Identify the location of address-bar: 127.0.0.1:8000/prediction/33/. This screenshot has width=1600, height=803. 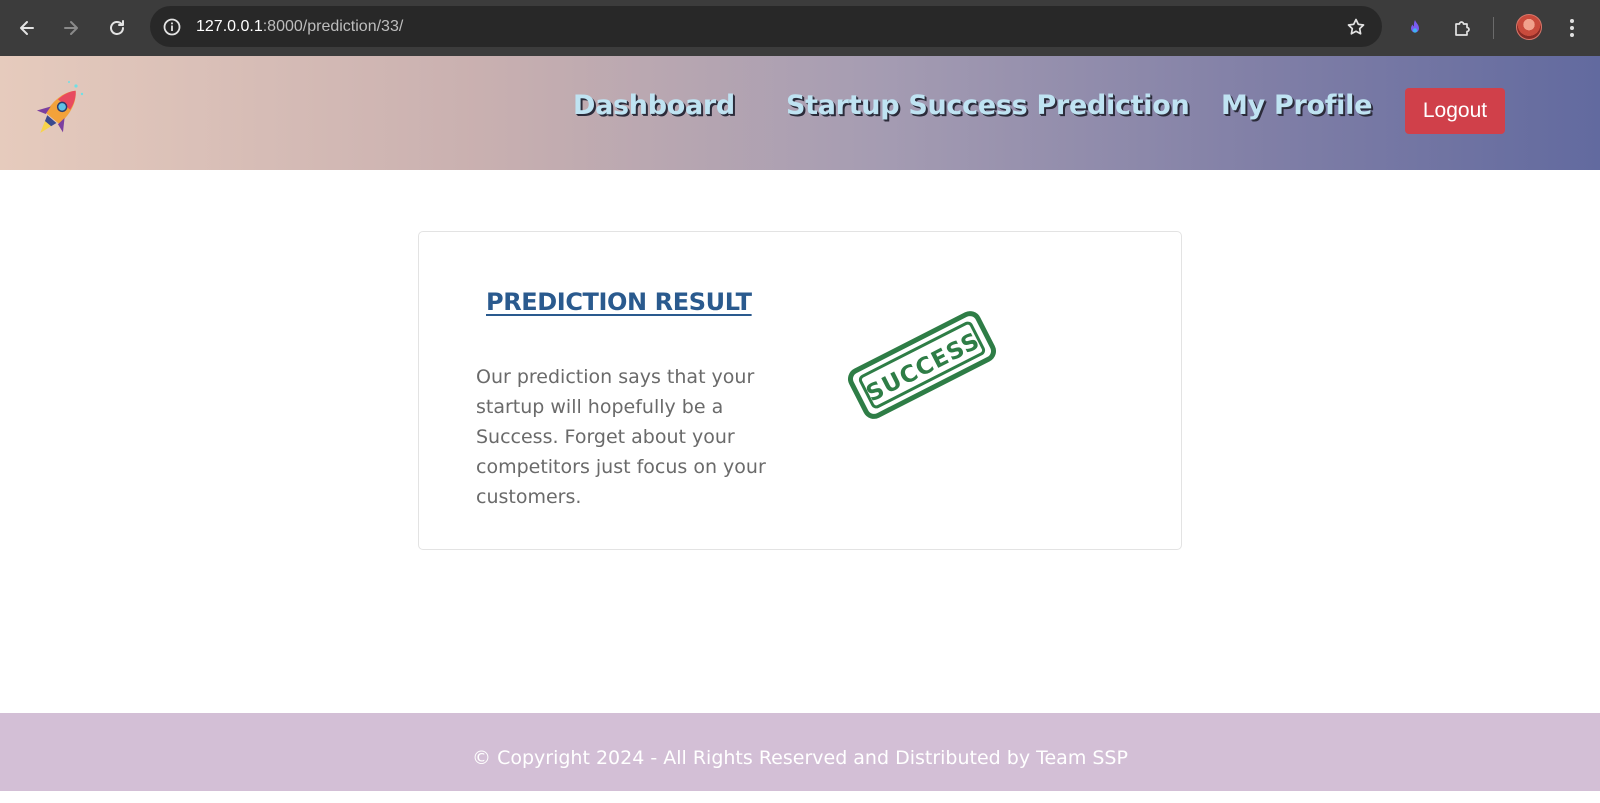
(766, 26).